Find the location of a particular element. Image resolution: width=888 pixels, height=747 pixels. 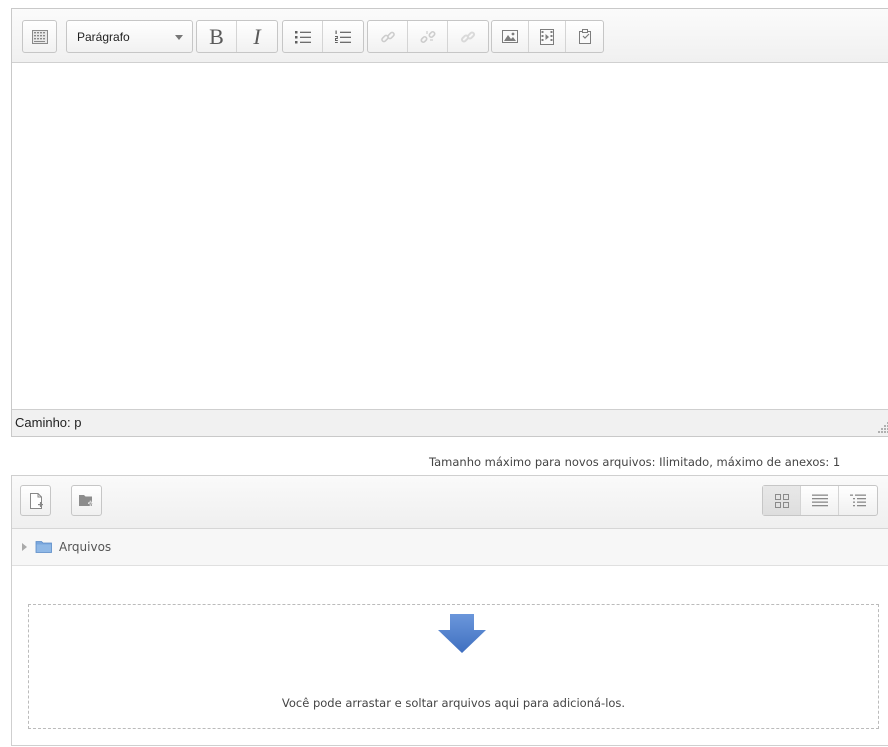

view-list-button is located at coordinates (820, 500).